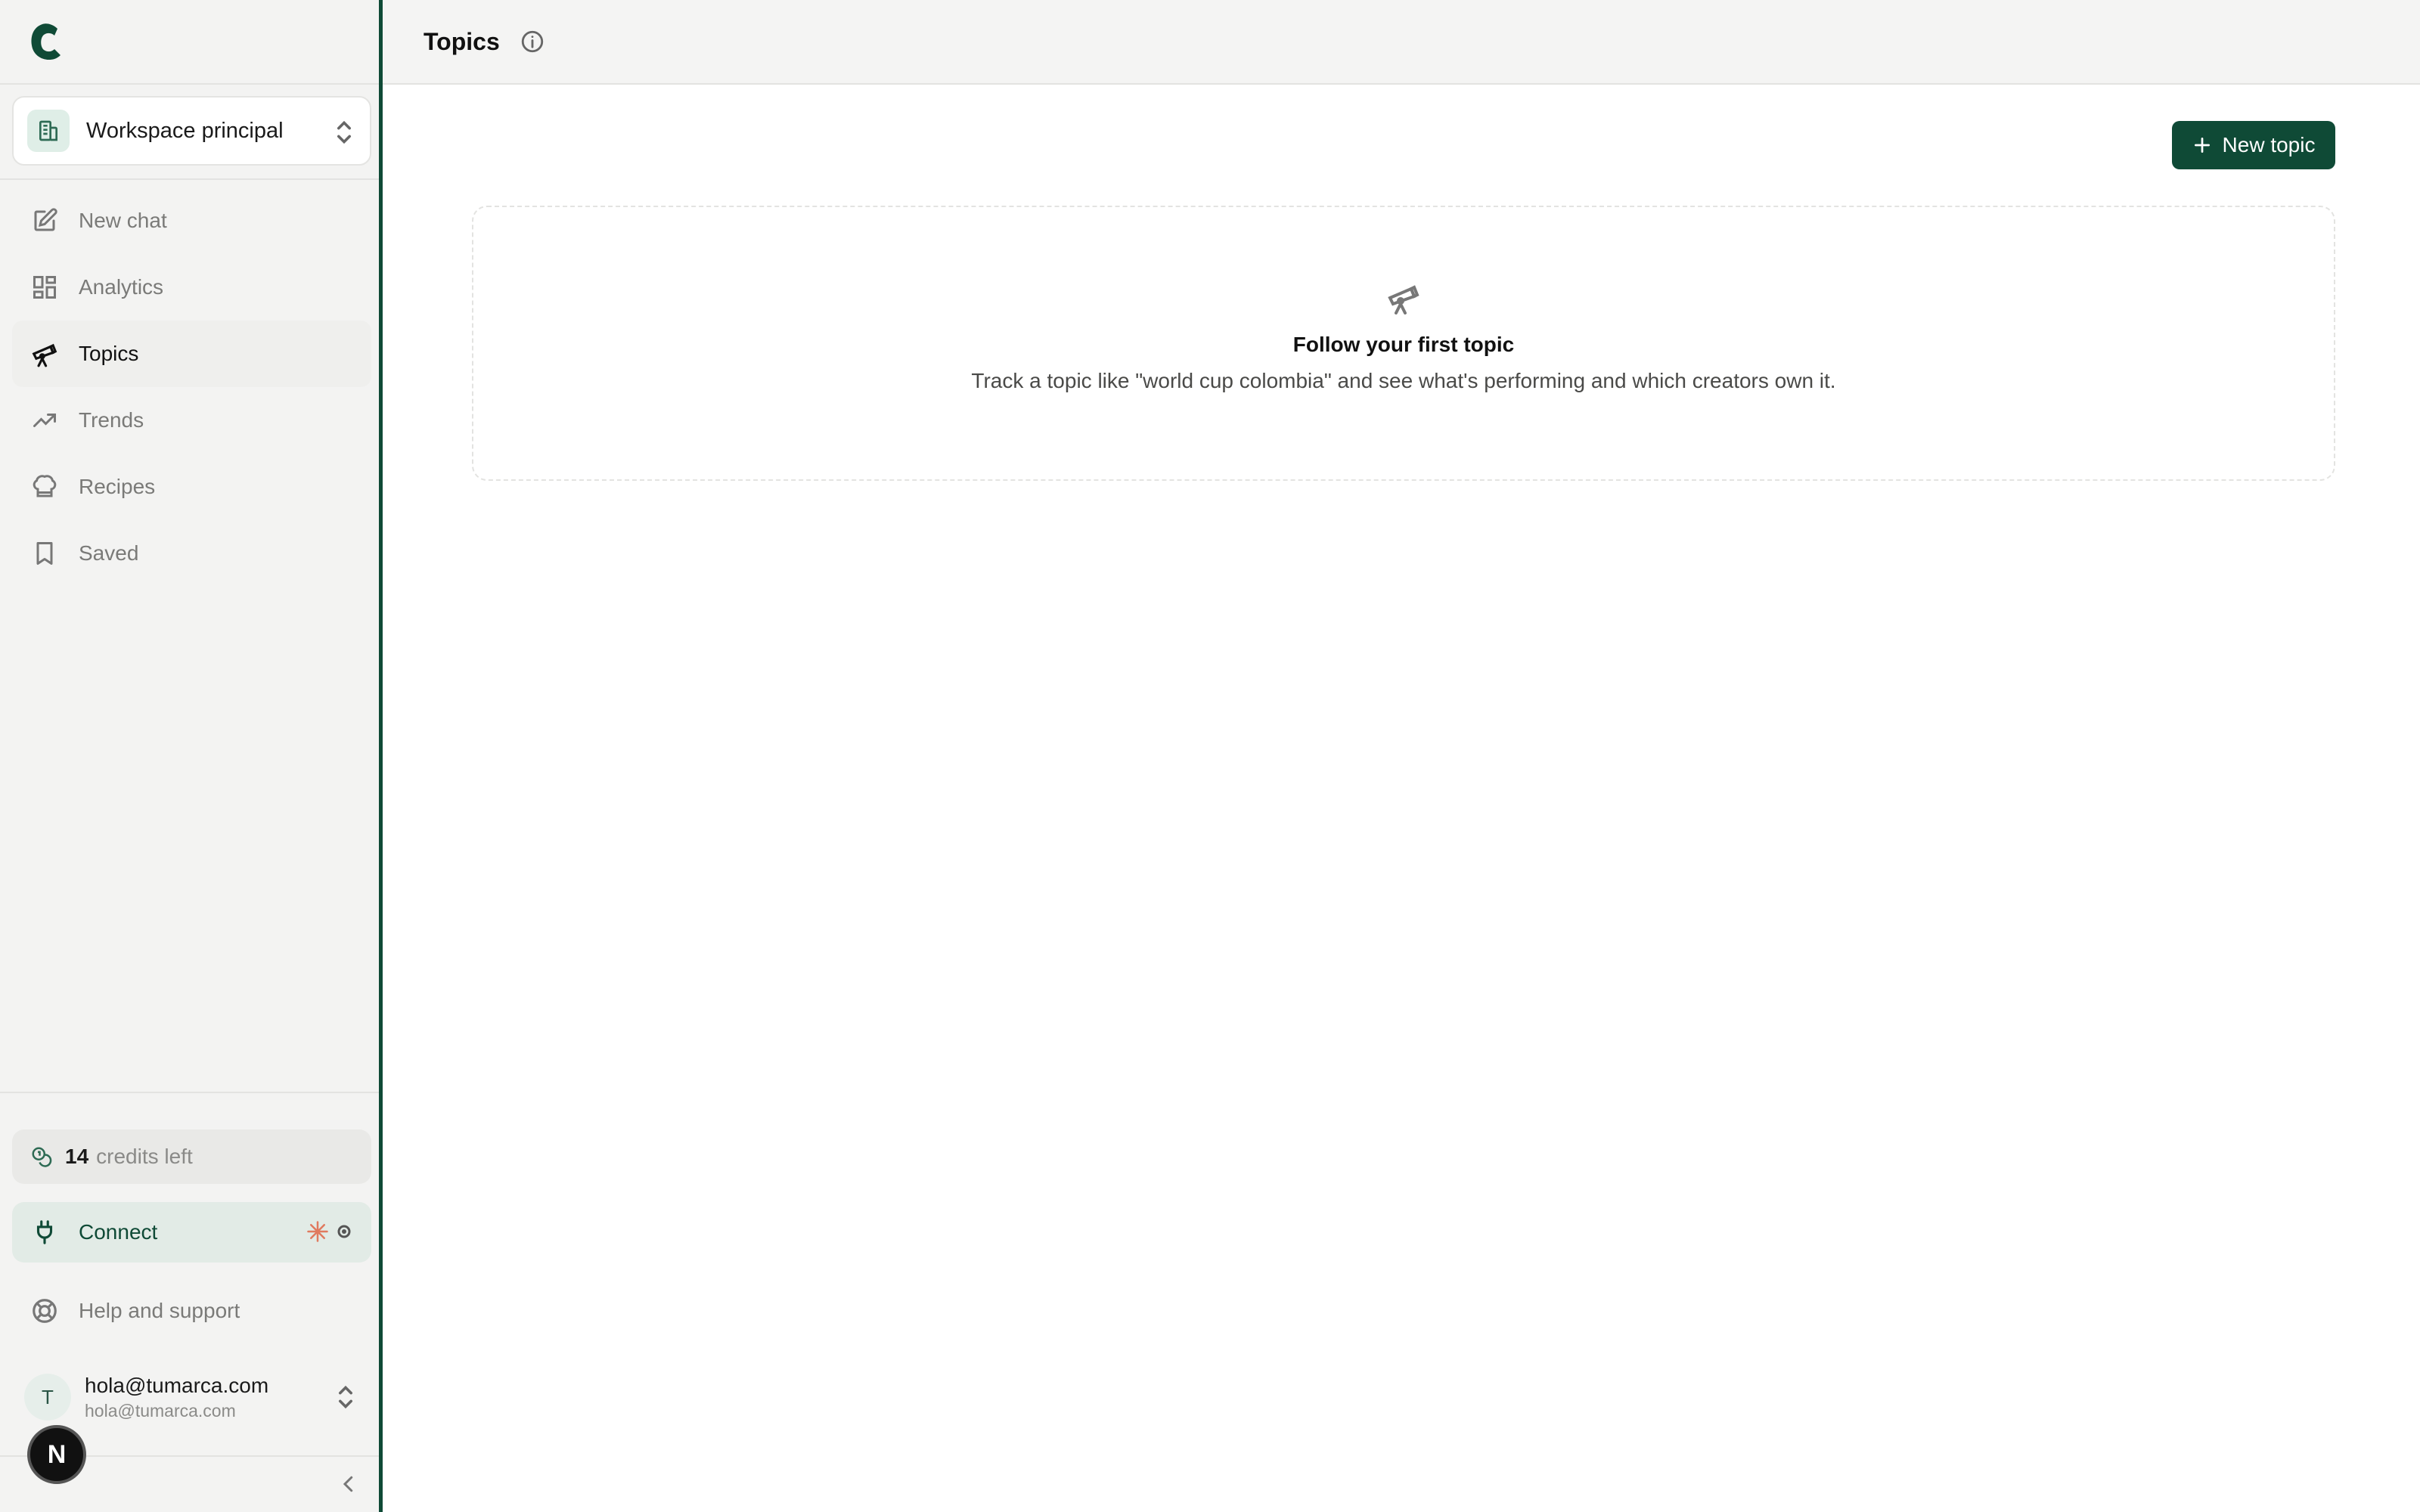 This screenshot has width=2420, height=1512. Describe the element at coordinates (119, 1232) in the screenshot. I see `connect-label: Connect` at that location.